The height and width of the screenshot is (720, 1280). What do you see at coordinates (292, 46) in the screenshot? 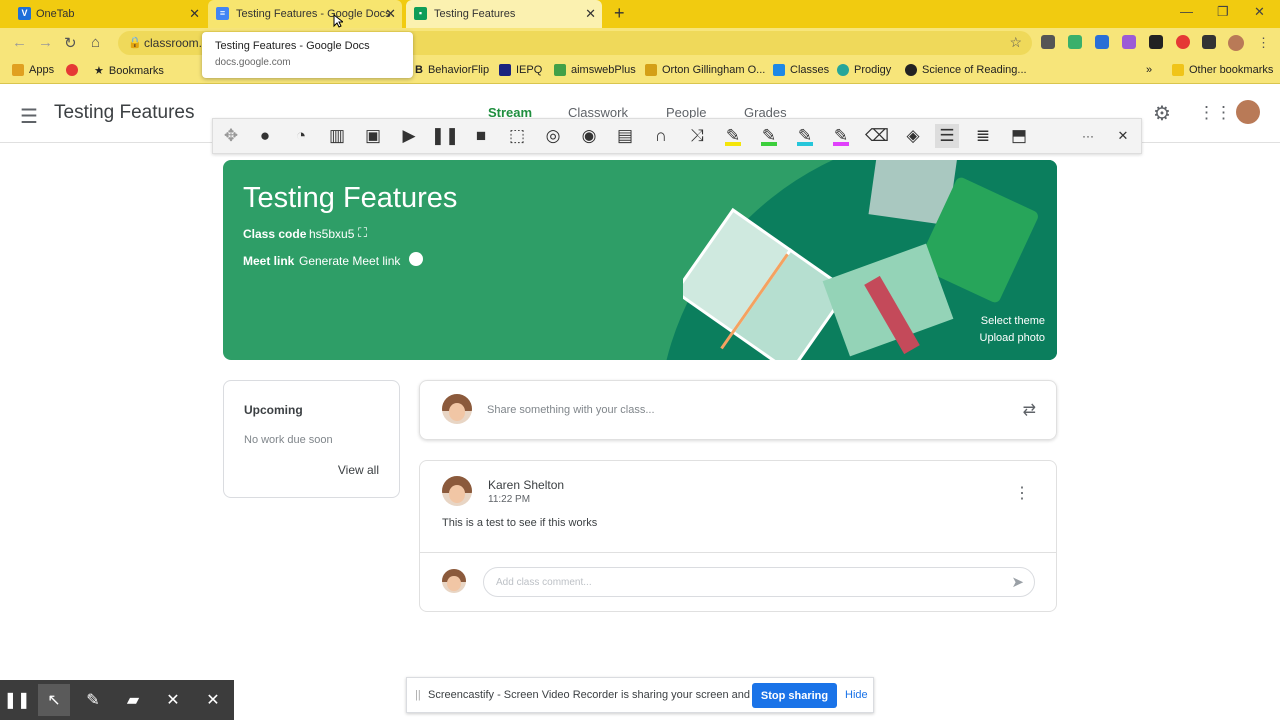
I see `tooltip-title: Testing Features - Google Docs` at bounding box center [292, 46].